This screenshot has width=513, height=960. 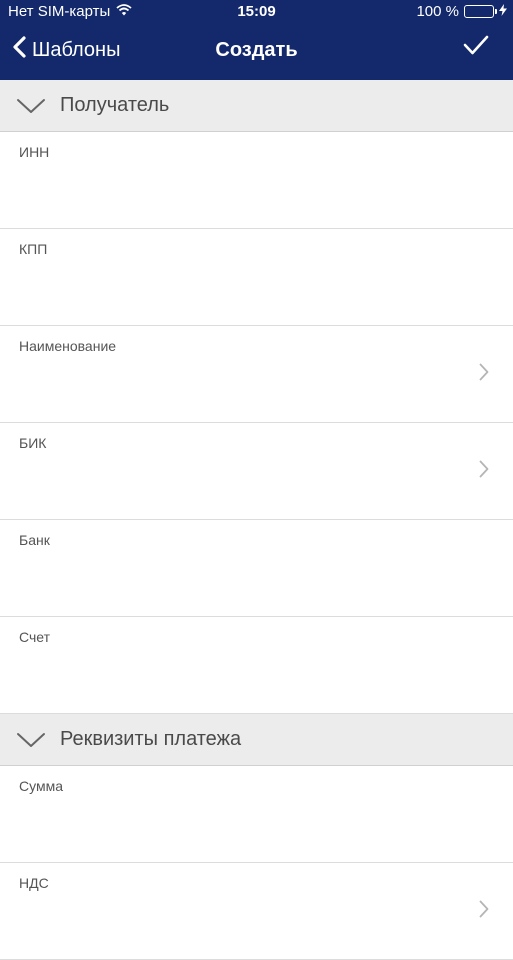 What do you see at coordinates (256, 12) in the screenshot?
I see `status-bar: Нет SIM-карты 15:09 100 %` at bounding box center [256, 12].